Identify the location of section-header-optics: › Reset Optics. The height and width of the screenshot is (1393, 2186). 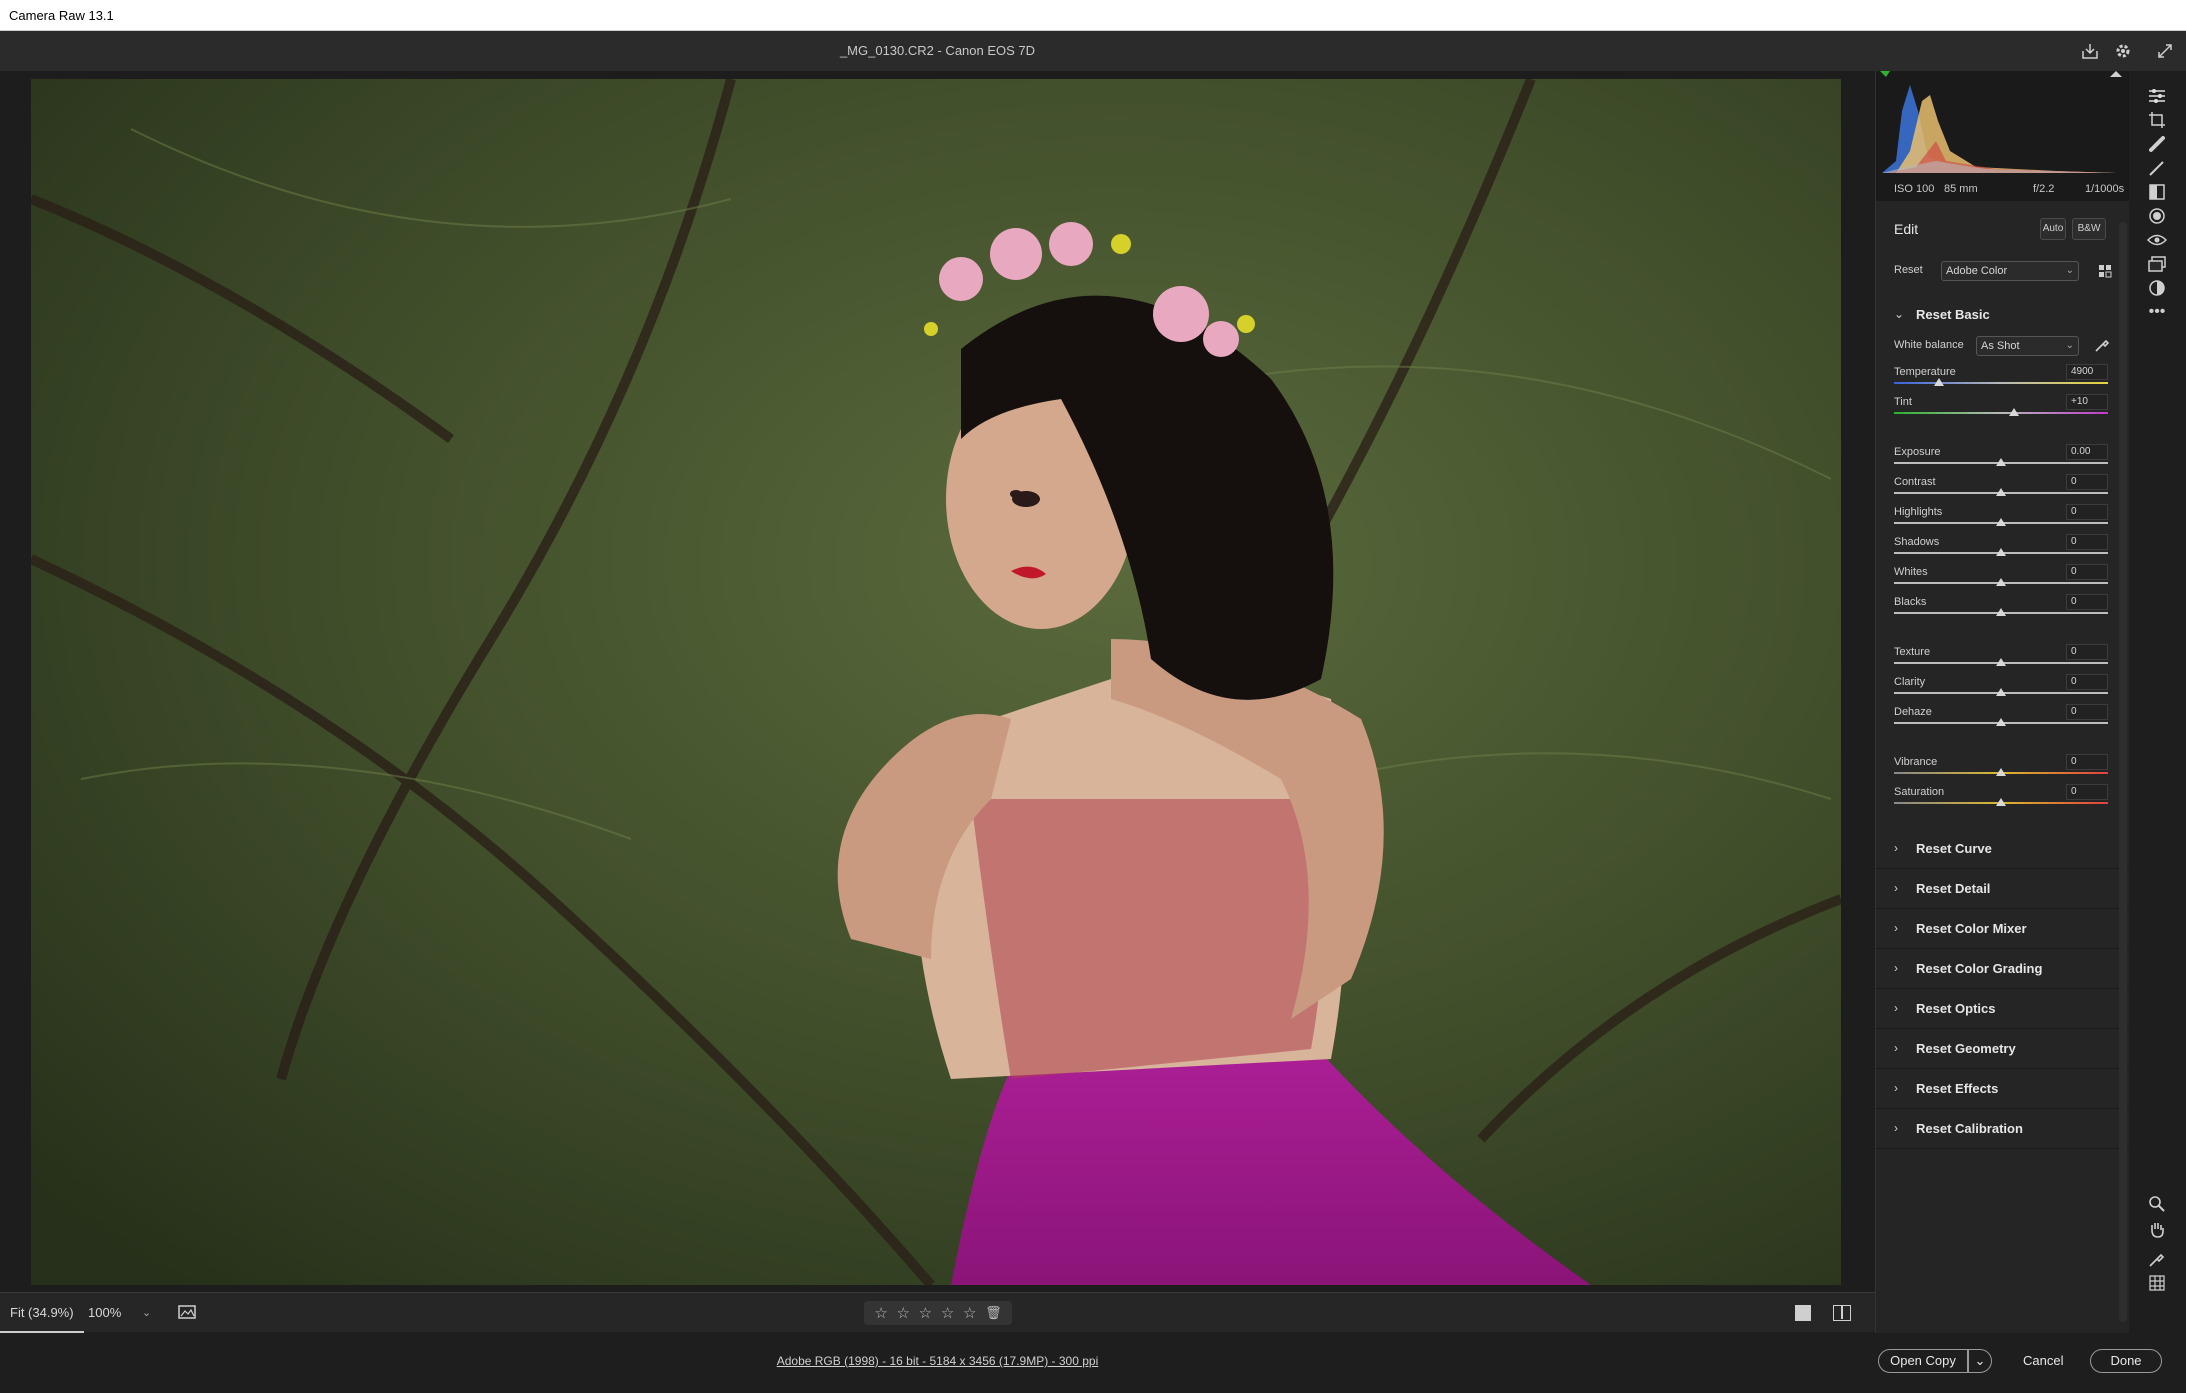
(2003, 1009).